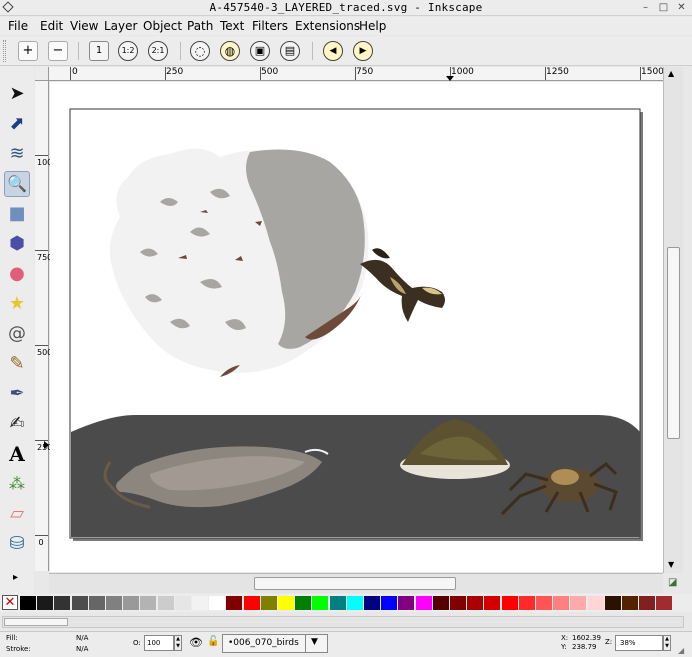  Describe the element at coordinates (128, 51) in the screenshot. I see `zoom-1-2-icon: 1:2` at that location.